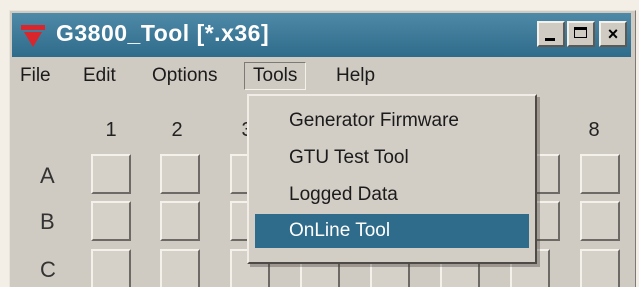  Describe the element at coordinates (600, 221) in the screenshot. I see `grid-cell-b8` at that location.